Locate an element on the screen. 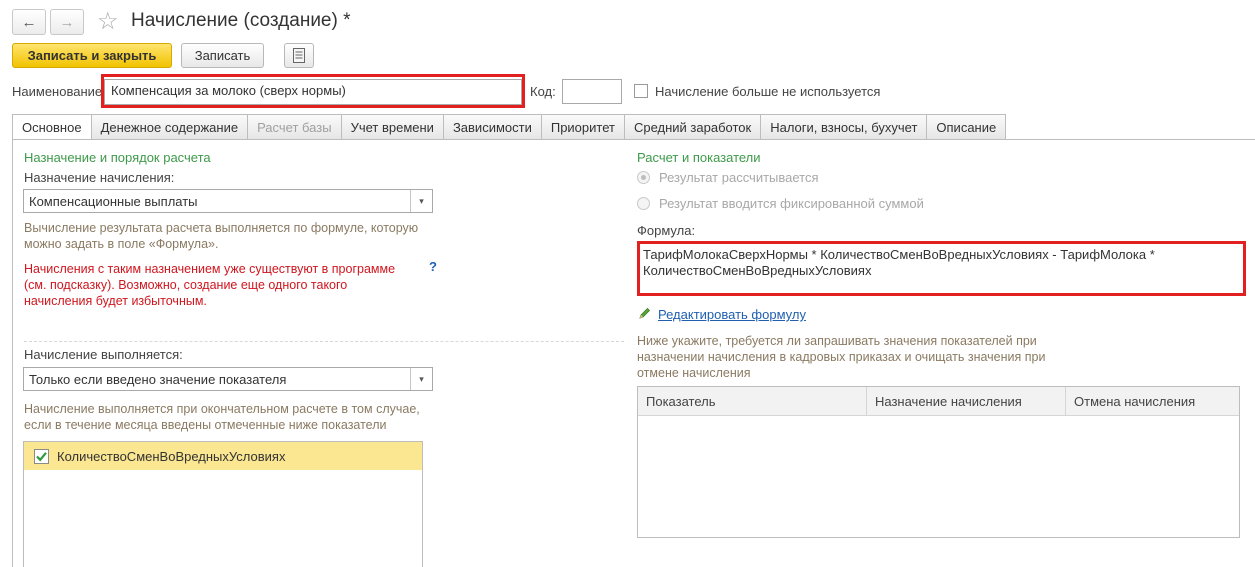 The height and width of the screenshot is (567, 1255). arrow-right-icon: → is located at coordinates (67, 22).